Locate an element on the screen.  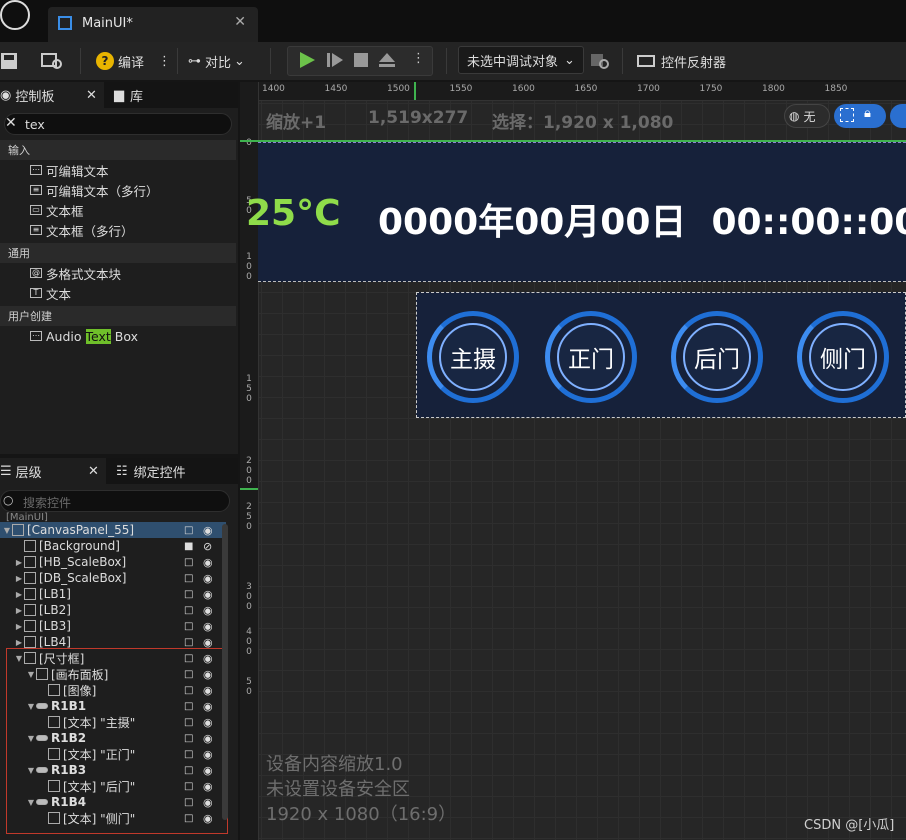
compile-button: ? 编译 ⋮ is located at coordinates (133, 61).